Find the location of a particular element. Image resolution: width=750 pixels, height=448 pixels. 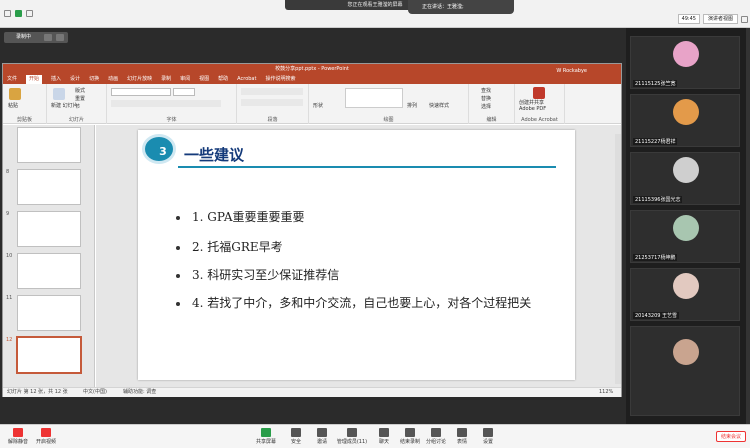

slide-bullet: 1. GPA重要重要重要 is located at coordinates (240, 216).